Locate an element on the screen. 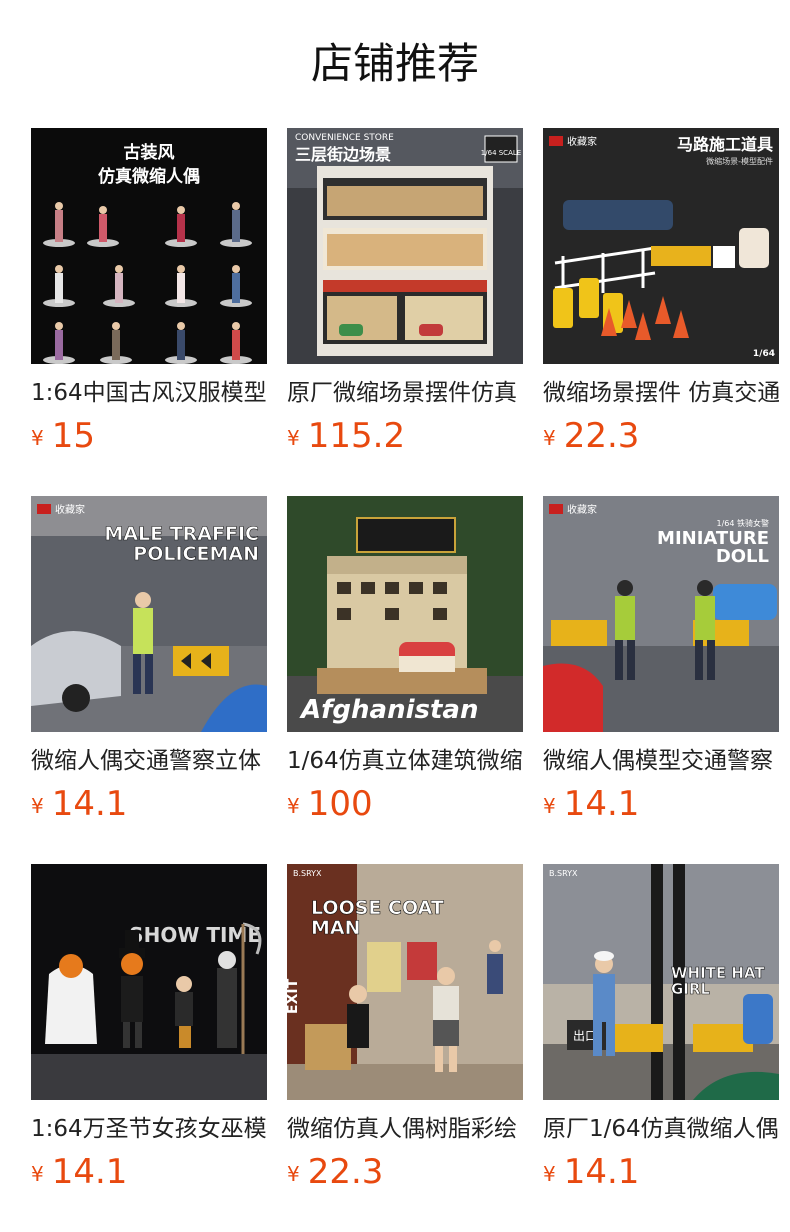  image-text: MAN is located at coordinates (336, 928).